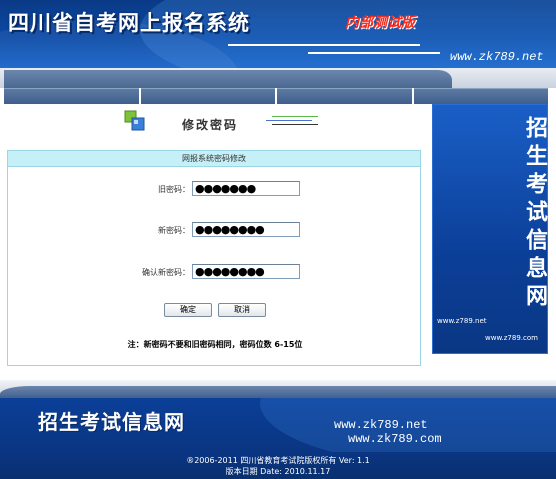 The width and height of the screenshot is (556, 479). What do you see at coordinates (497, 57) in the screenshot?
I see `header-url: www.zk789.net` at bounding box center [497, 57].